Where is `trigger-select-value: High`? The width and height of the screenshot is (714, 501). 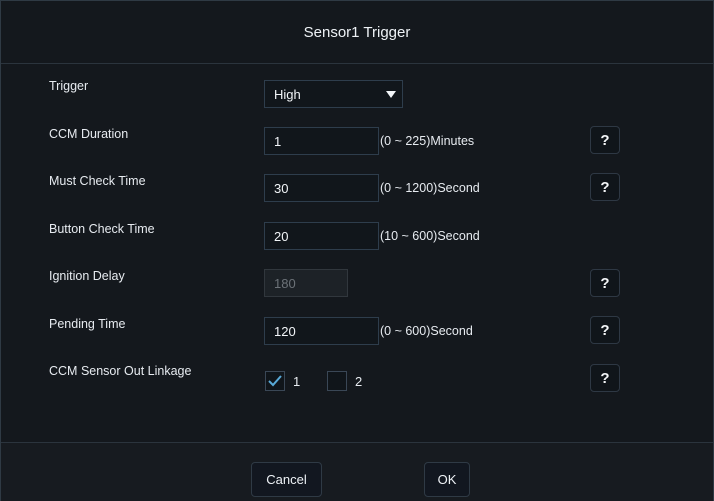 trigger-select-value: High is located at coordinates (287, 94).